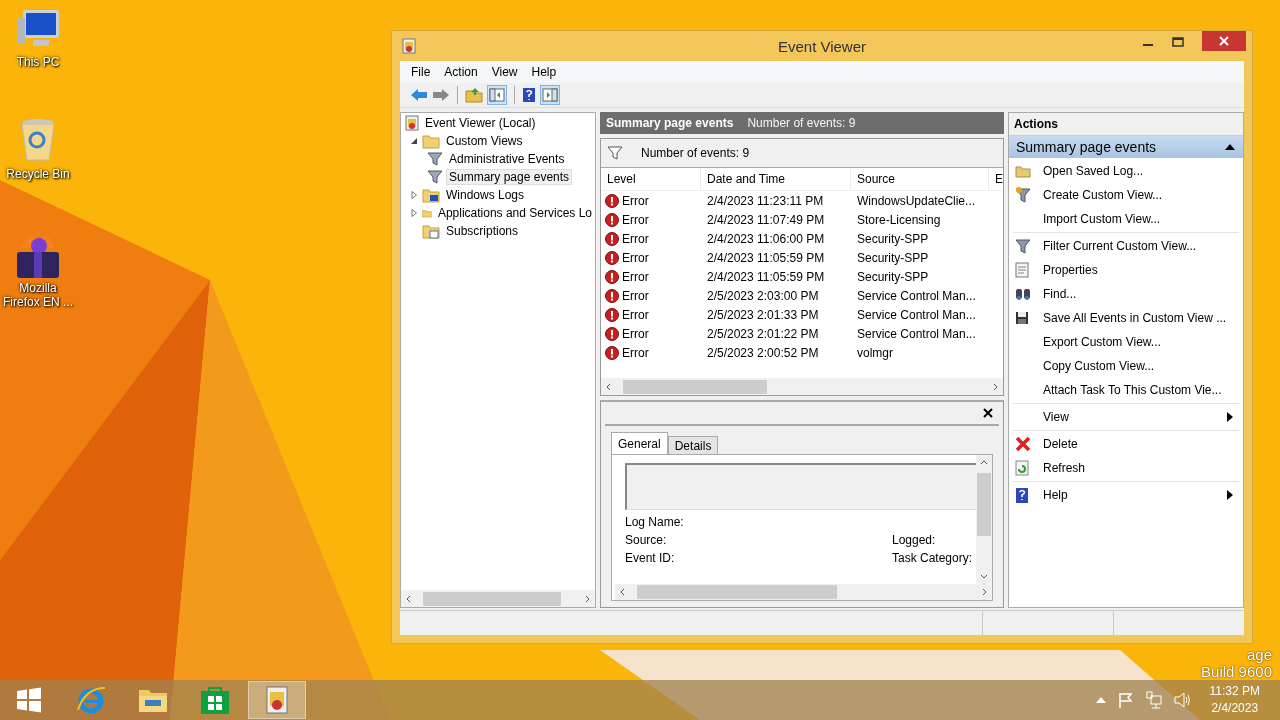 The height and width of the screenshot is (720, 1280). What do you see at coordinates (899, 219) in the screenshot?
I see `table-cell-text: Store-Licensing` at bounding box center [899, 219].